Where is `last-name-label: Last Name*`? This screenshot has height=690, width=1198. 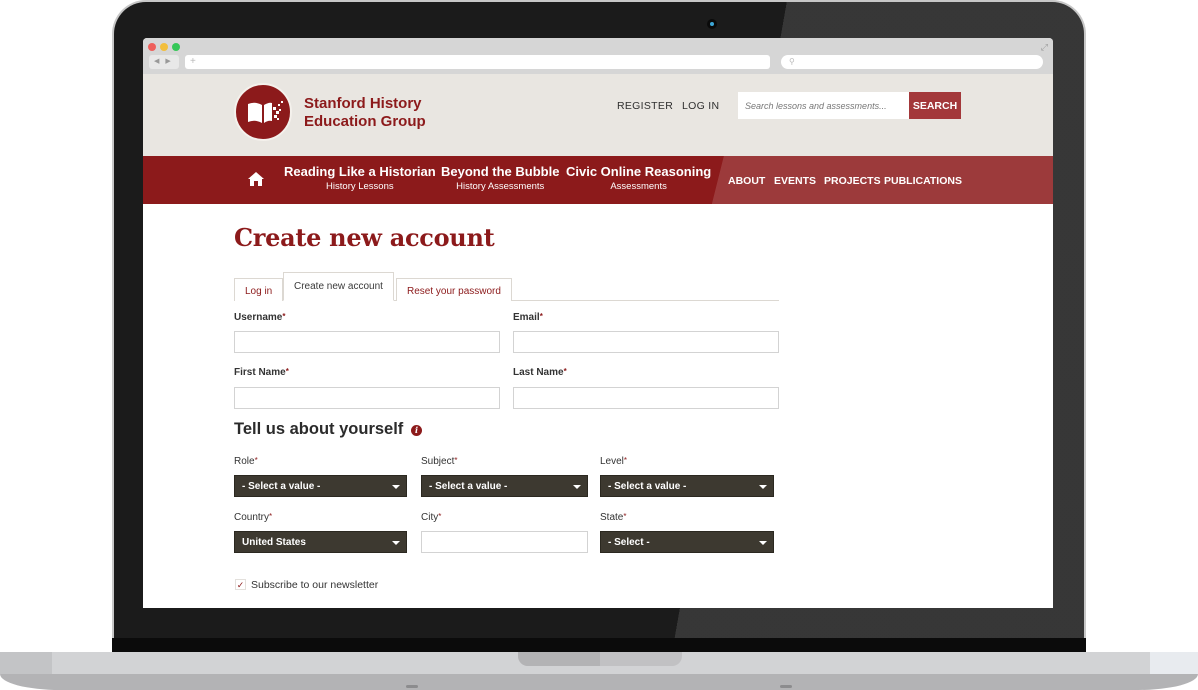 last-name-label: Last Name* is located at coordinates (540, 372).